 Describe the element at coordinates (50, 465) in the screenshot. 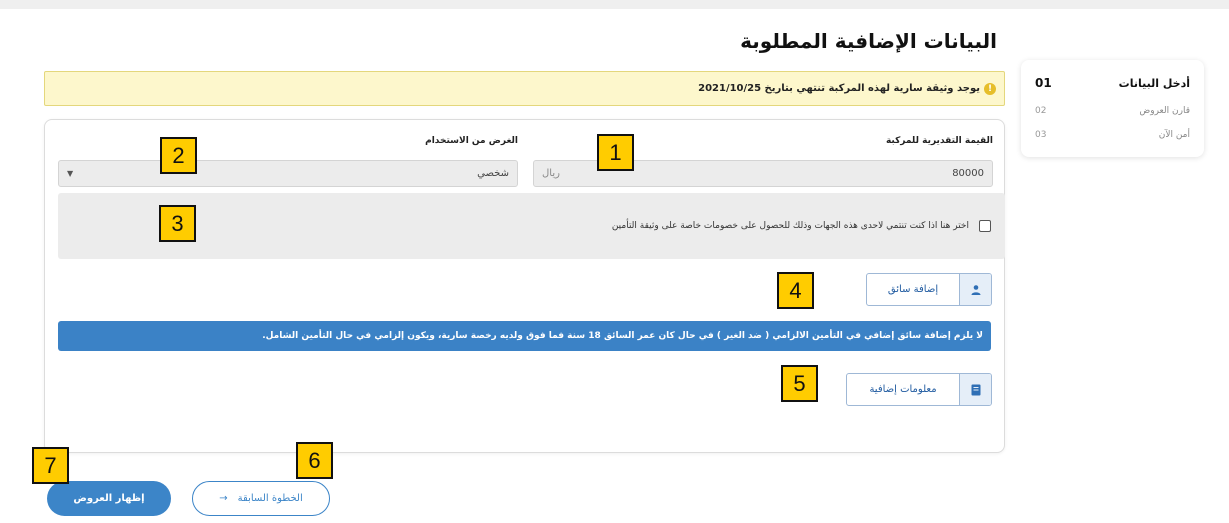

I see `marker-7: 7` at that location.